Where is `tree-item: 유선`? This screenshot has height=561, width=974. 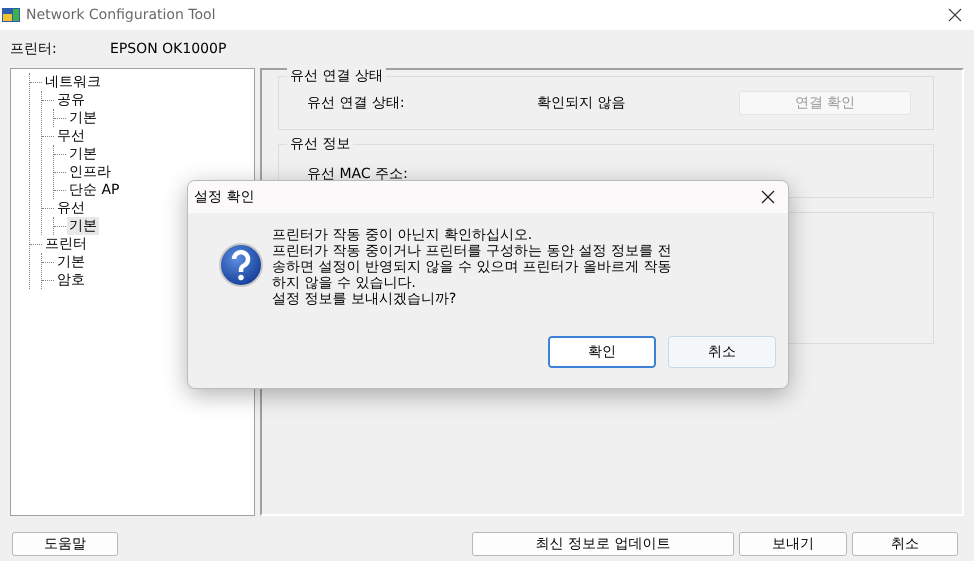 tree-item: 유선 is located at coordinates (71, 208).